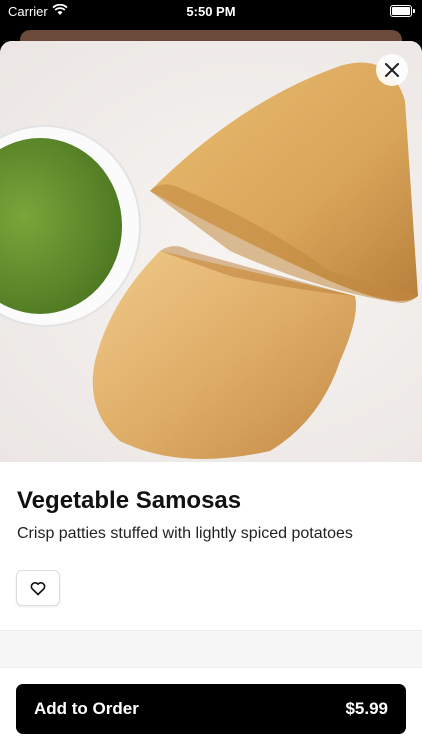 Image resolution: width=422 pixels, height=750 pixels. Describe the element at coordinates (366, 708) in the screenshot. I see `item-price: $5.99` at that location.